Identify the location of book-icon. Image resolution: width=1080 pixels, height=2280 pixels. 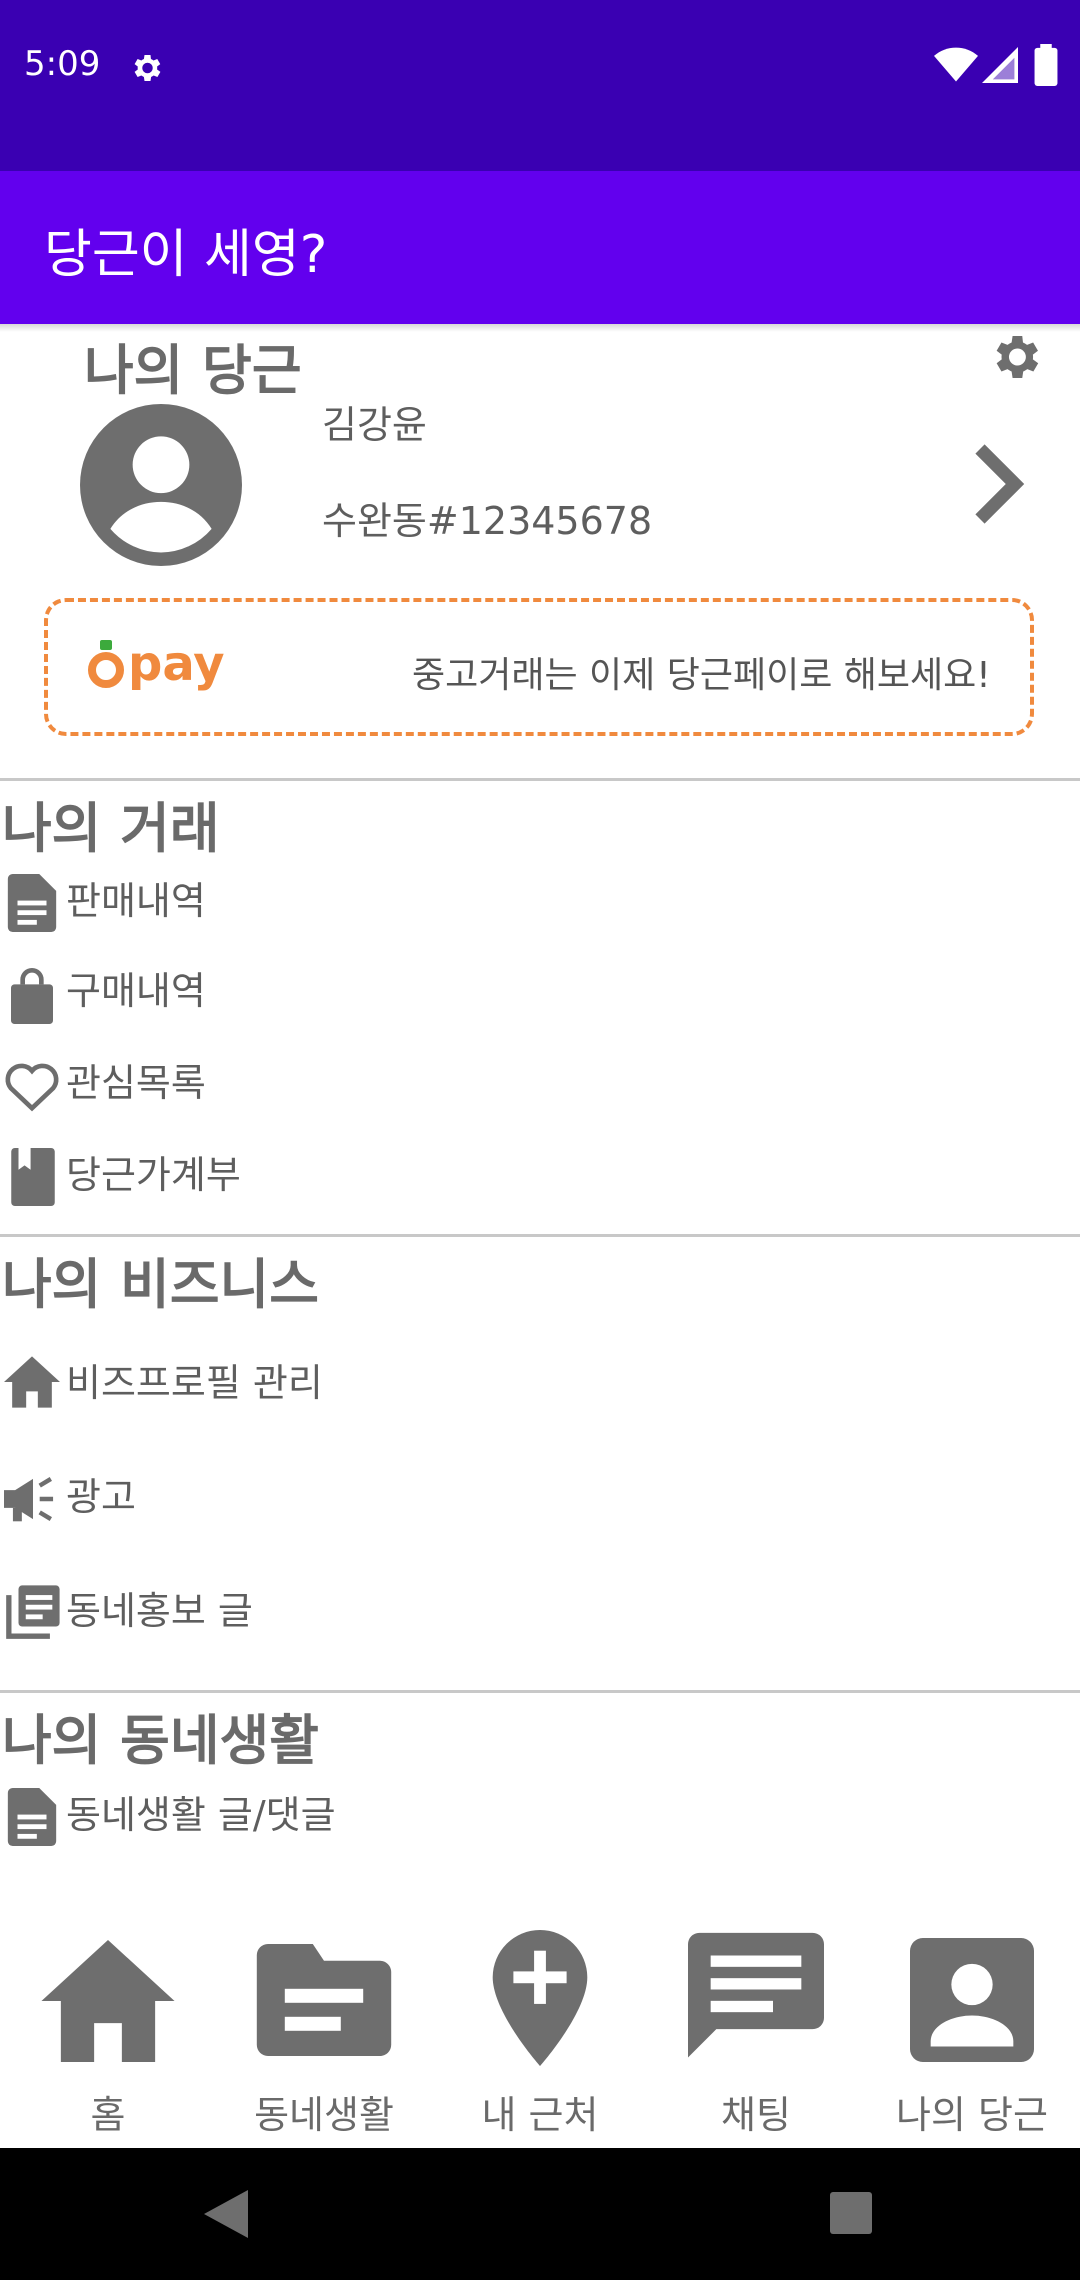
(33, 1177).